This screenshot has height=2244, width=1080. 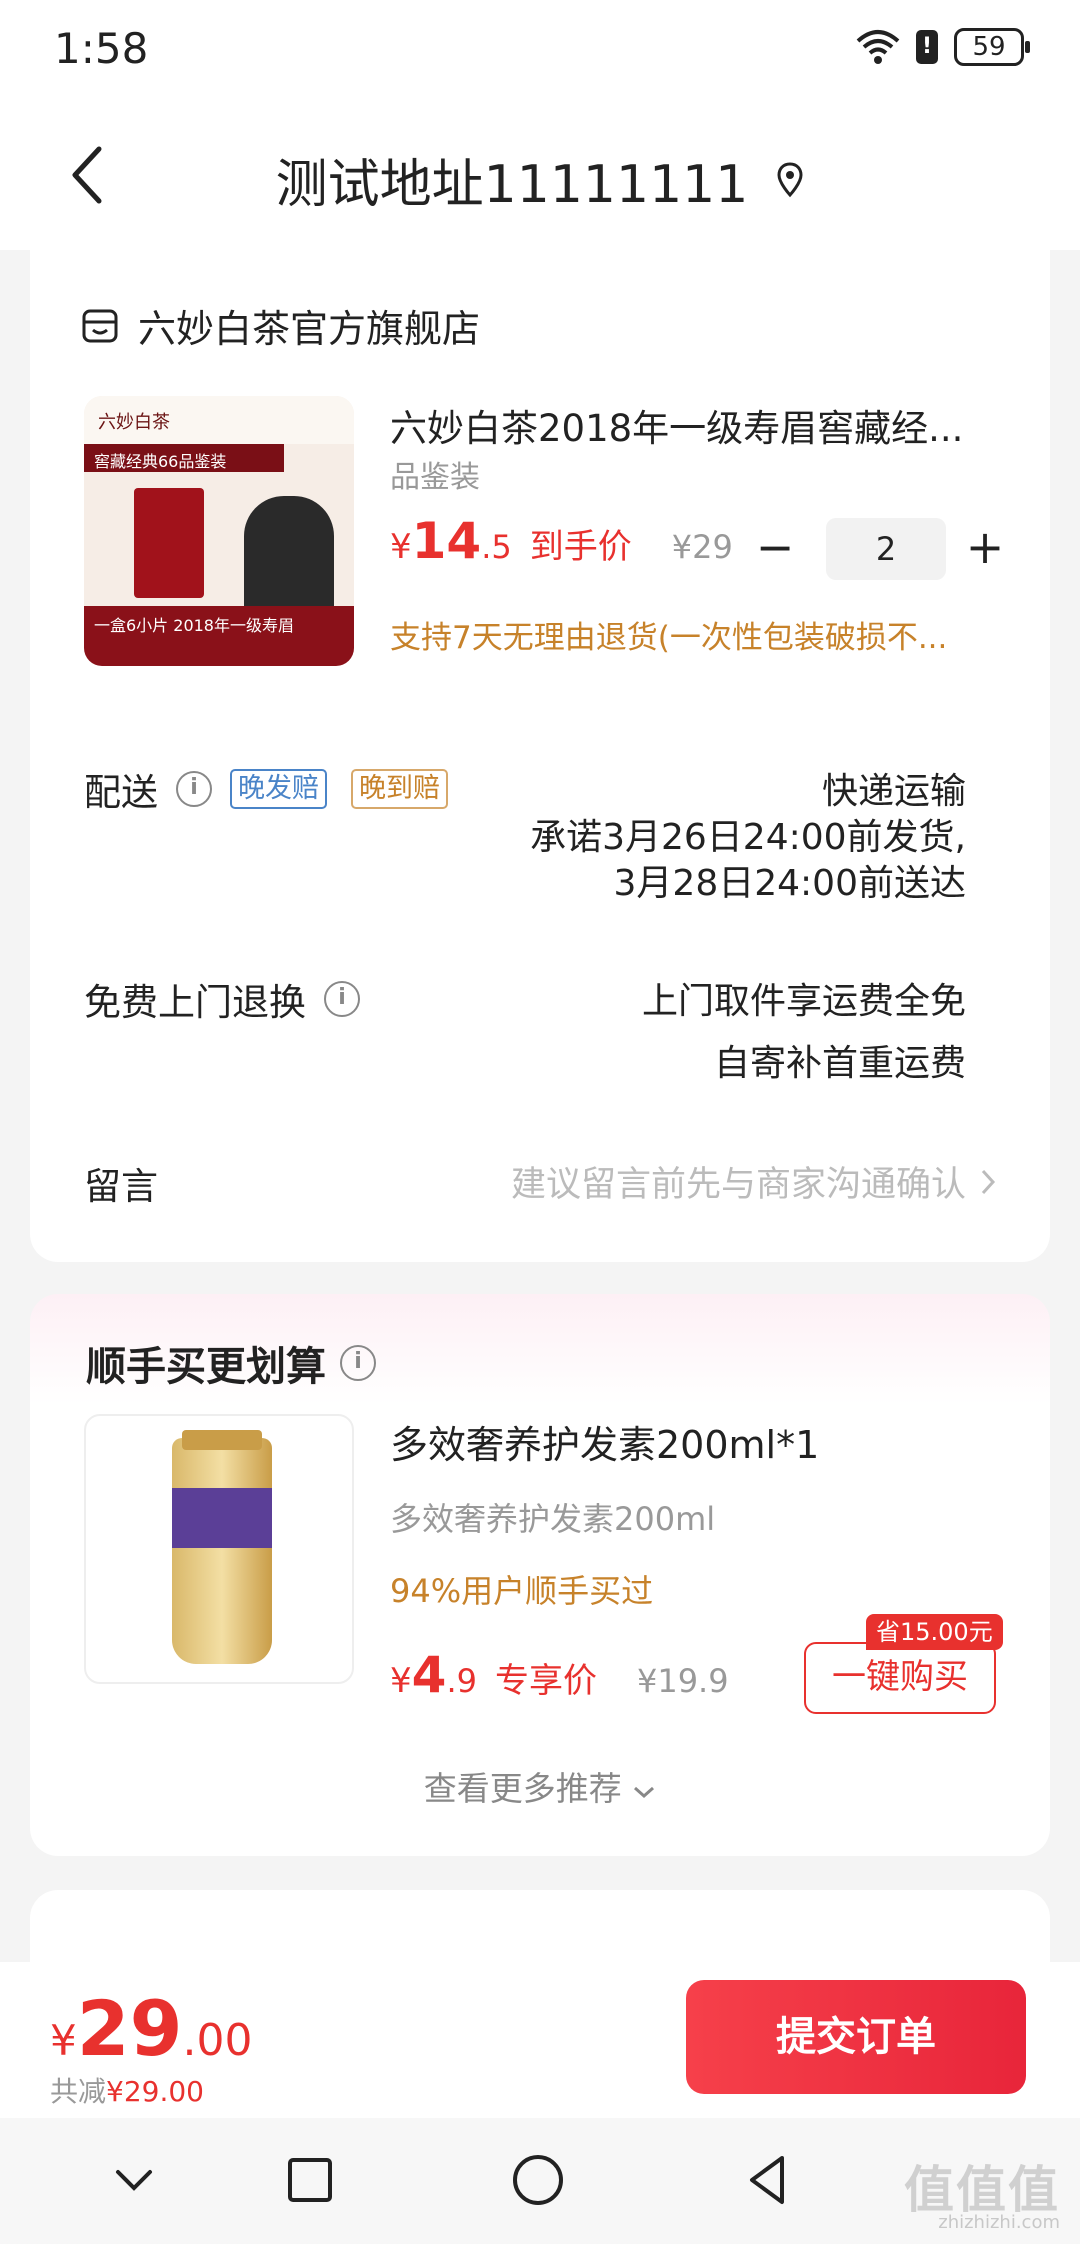 I want to click on total-integer: 29, so click(x=129, y=2028).